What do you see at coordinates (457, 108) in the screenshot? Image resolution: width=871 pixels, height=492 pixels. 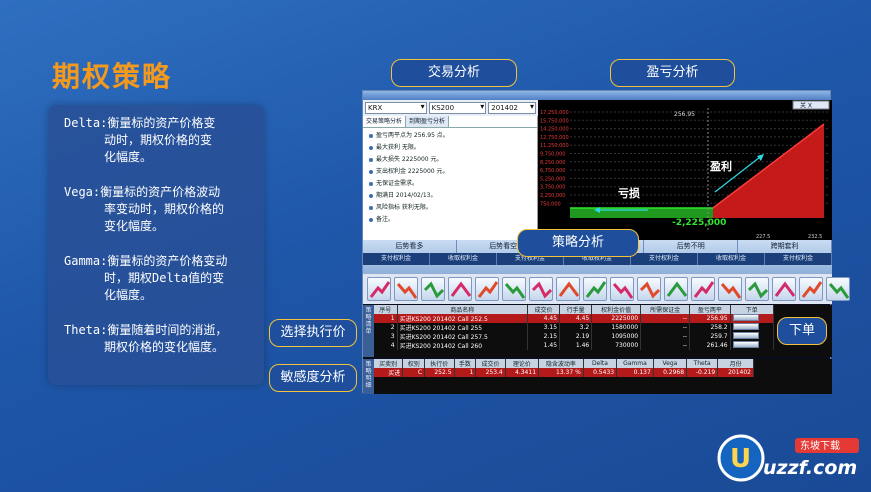 I see `product-select: KS200` at bounding box center [457, 108].